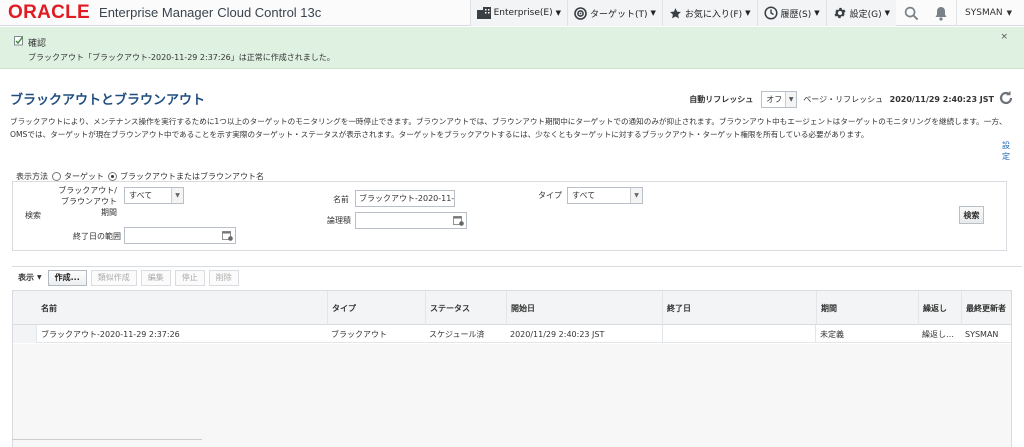 This screenshot has width=1024, height=447. Describe the element at coordinates (56, 176) in the screenshot. I see `radio-target` at that location.